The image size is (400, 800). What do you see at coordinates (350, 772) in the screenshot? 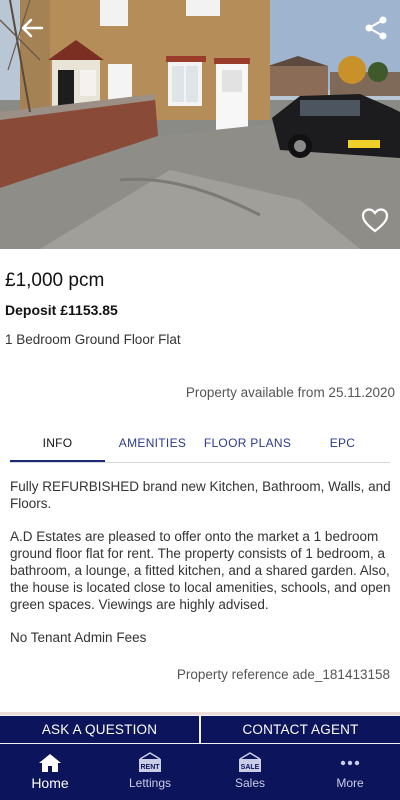
I see `nav-more: More` at bounding box center [350, 772].